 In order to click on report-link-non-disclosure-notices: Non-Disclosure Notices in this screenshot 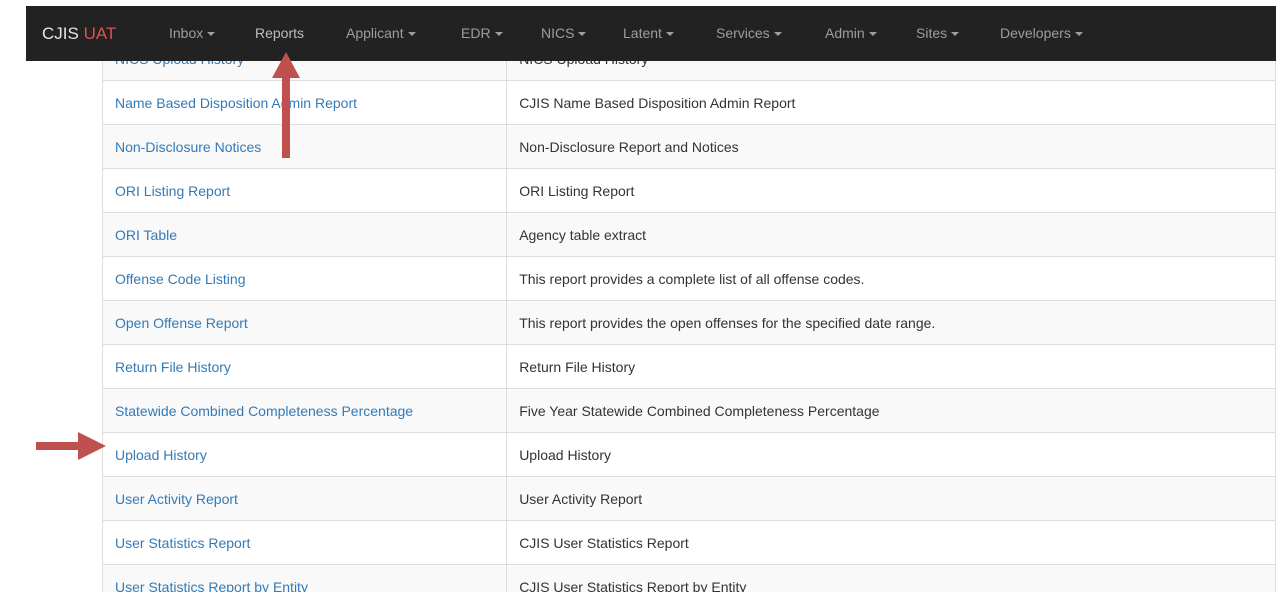, I will do `click(188, 147)`.